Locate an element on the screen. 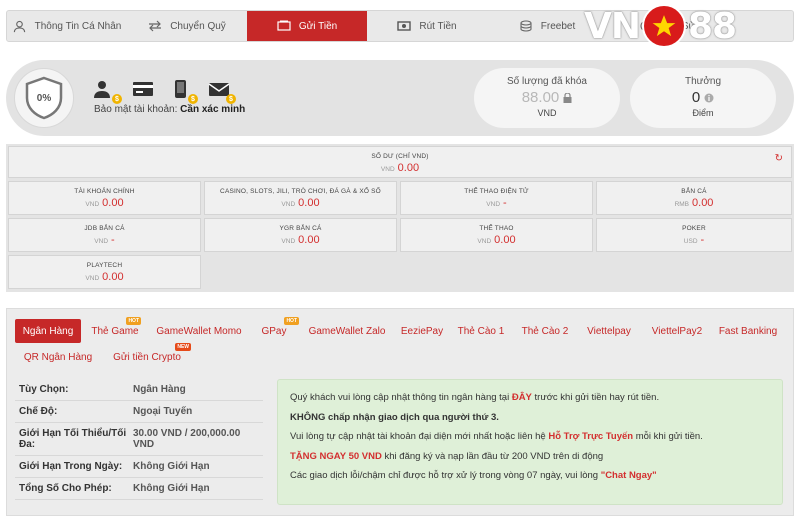 The image size is (800, 516). info-row: Chế Độ: Ngoại Tuyến is located at coordinates (139, 412).